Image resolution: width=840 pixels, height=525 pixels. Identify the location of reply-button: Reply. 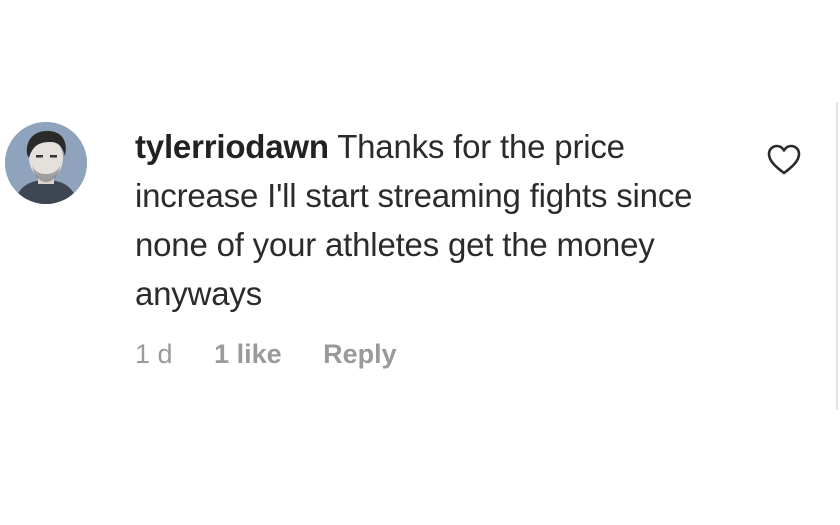
(360, 354).